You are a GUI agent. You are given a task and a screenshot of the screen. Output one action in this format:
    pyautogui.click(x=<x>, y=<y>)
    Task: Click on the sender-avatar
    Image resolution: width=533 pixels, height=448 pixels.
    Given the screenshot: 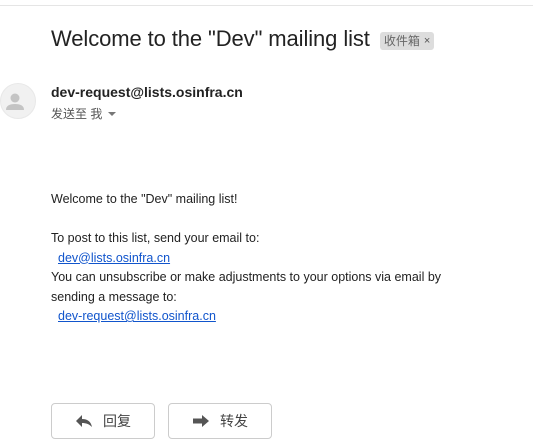 What is the action you would take?
    pyautogui.click(x=18, y=101)
    